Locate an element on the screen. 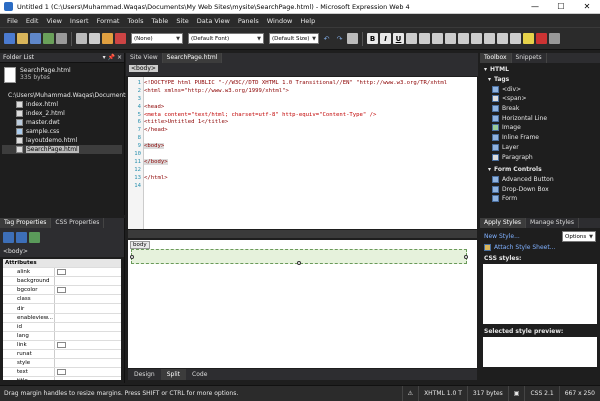 This screenshot has height=401, width=600. breadcrumb-tag: <body> is located at coordinates (143, 68).